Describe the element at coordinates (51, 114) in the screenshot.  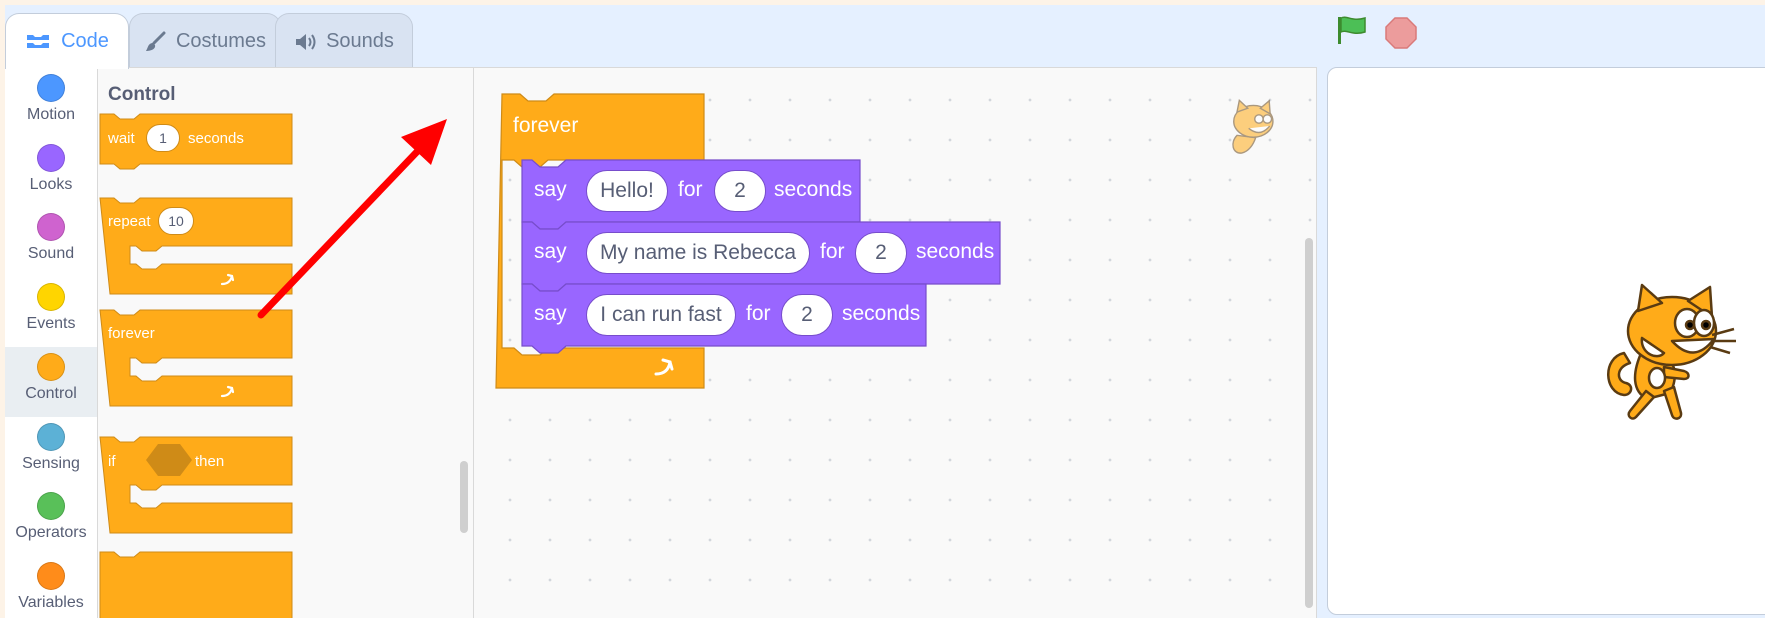
I see `category-label: Motion` at that location.